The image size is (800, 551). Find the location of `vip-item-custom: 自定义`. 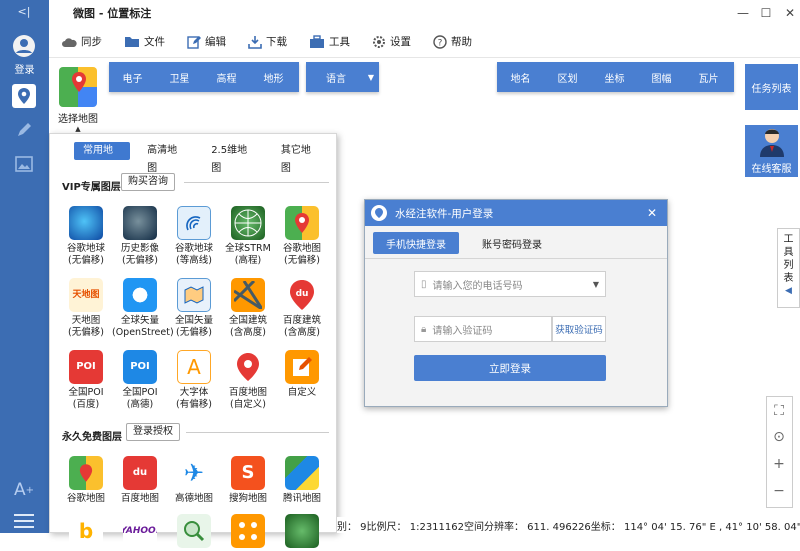

vip-item-custom: 自定义 is located at coordinates (302, 374).